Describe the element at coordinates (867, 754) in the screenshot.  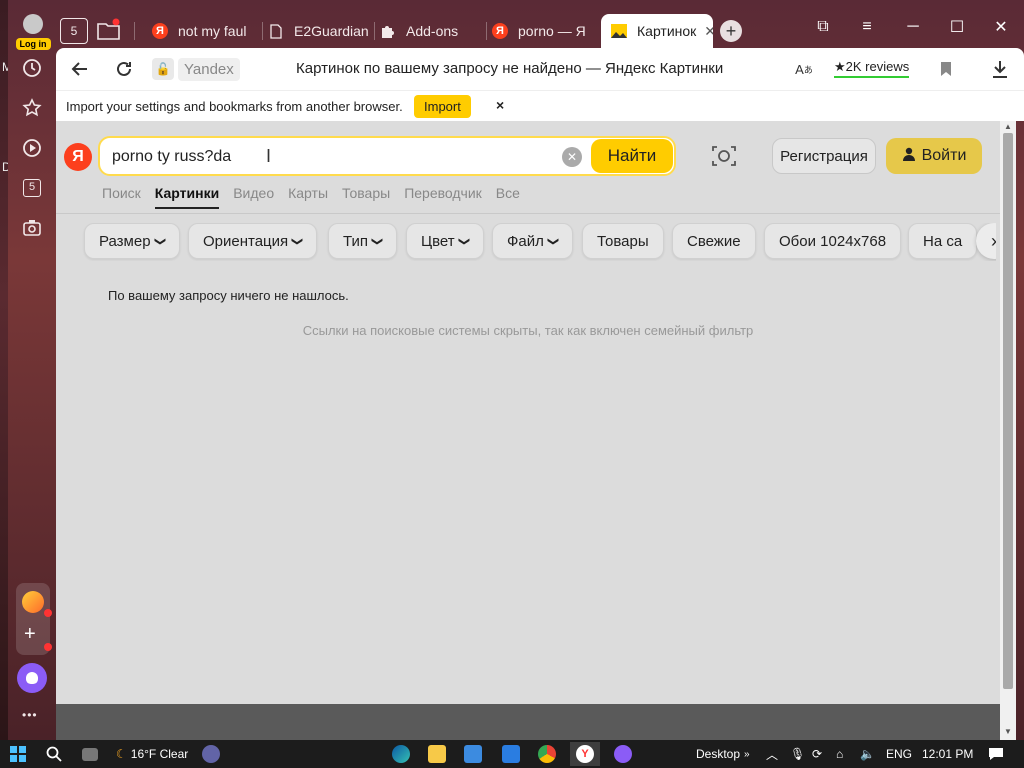
I see `volume-icon: 🔈` at that location.